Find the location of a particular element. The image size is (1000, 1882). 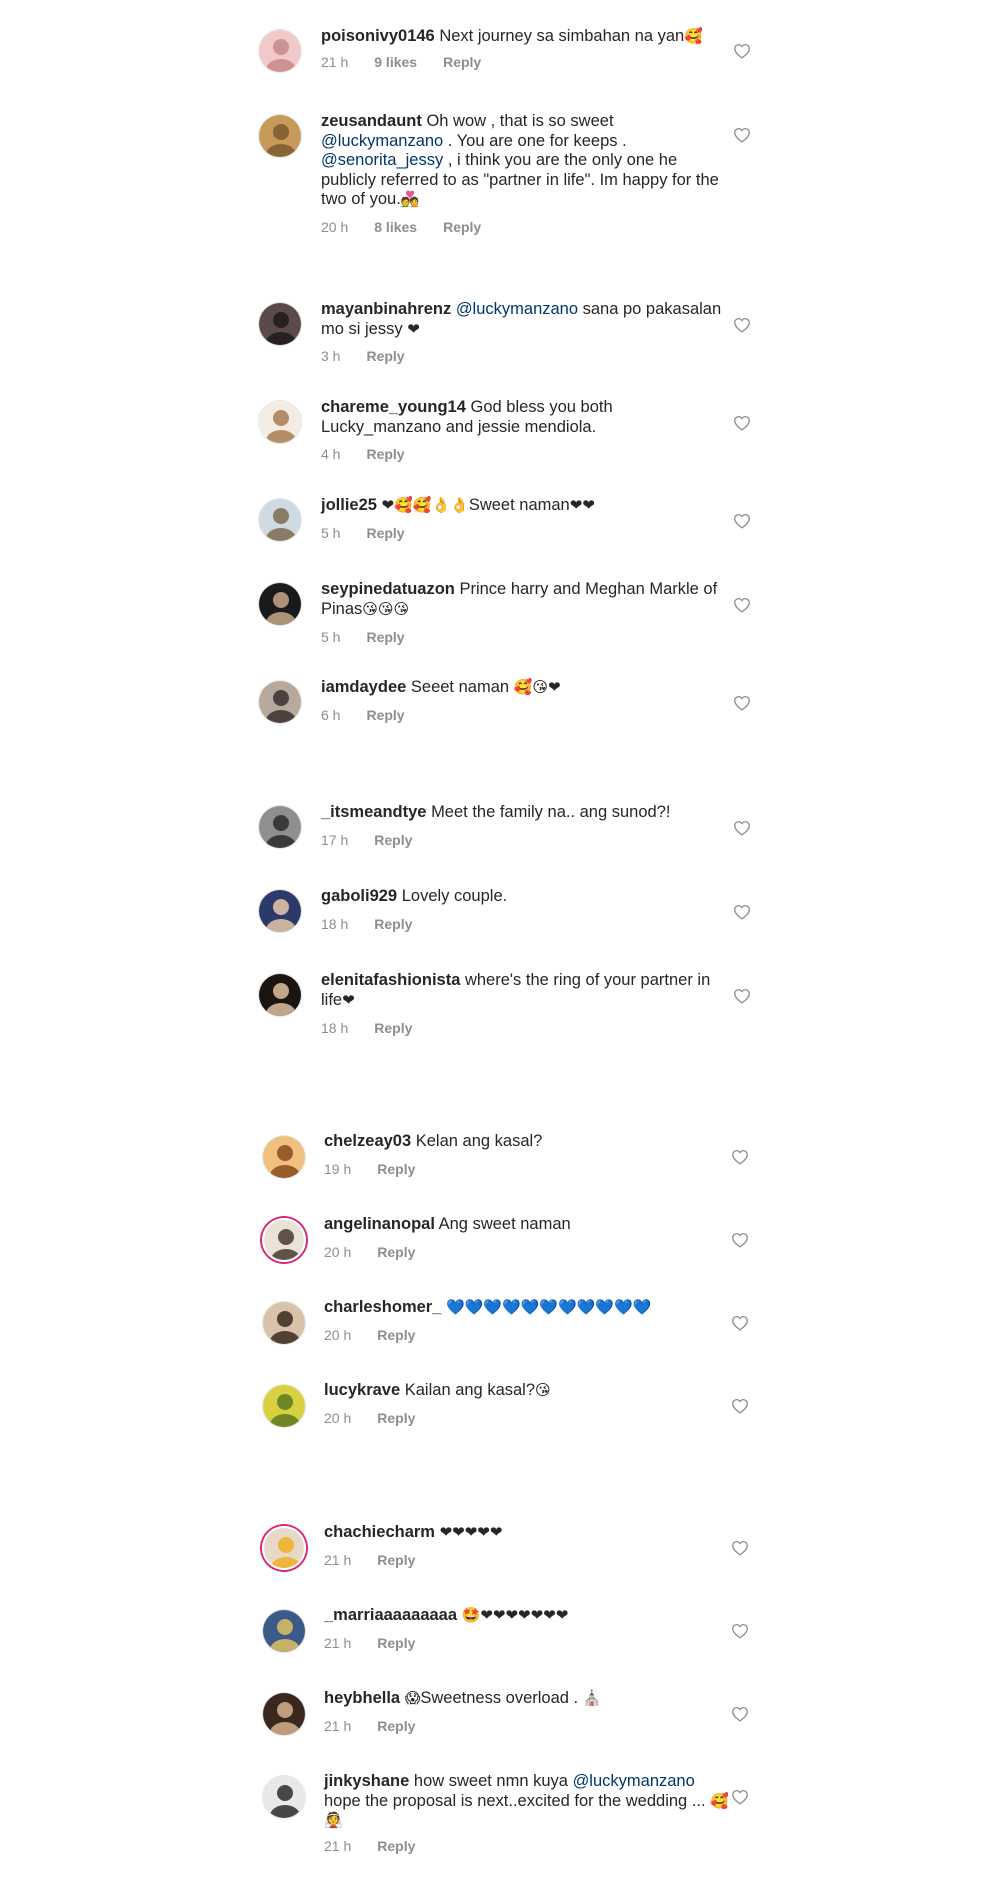

username-link: iamdaydee is located at coordinates (363, 687).